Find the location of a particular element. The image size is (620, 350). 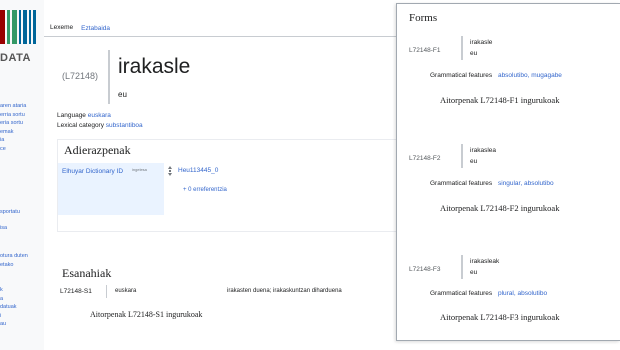

grammatical-features-links: plural, absolutibo is located at coordinates (522, 293).